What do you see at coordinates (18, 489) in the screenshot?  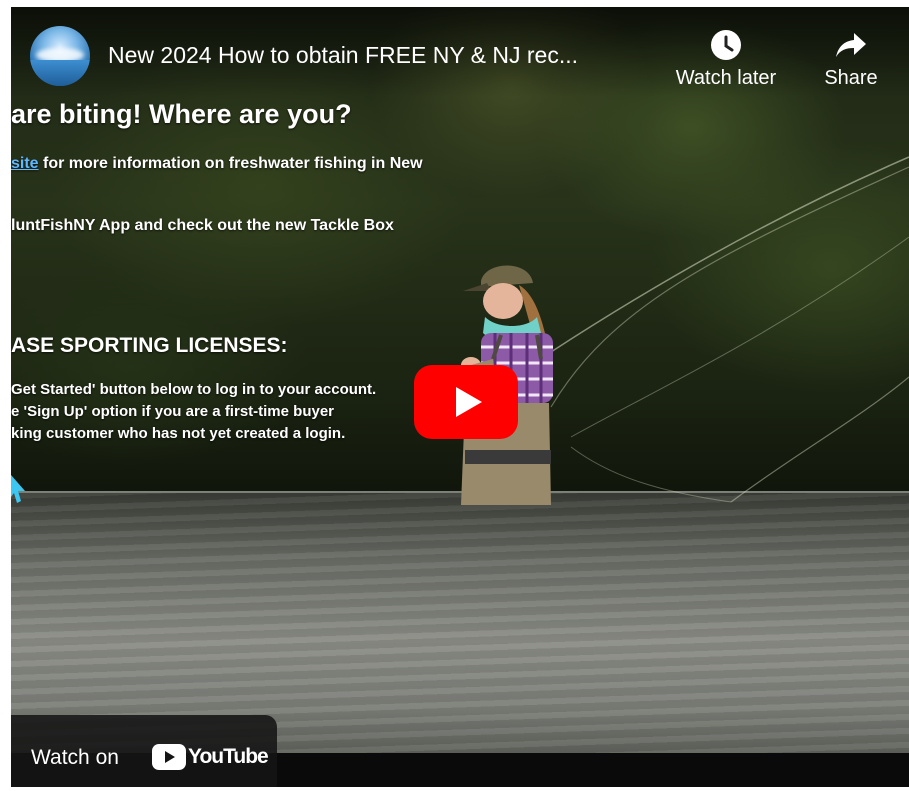 I see `pointer-cursor-icon` at bounding box center [18, 489].